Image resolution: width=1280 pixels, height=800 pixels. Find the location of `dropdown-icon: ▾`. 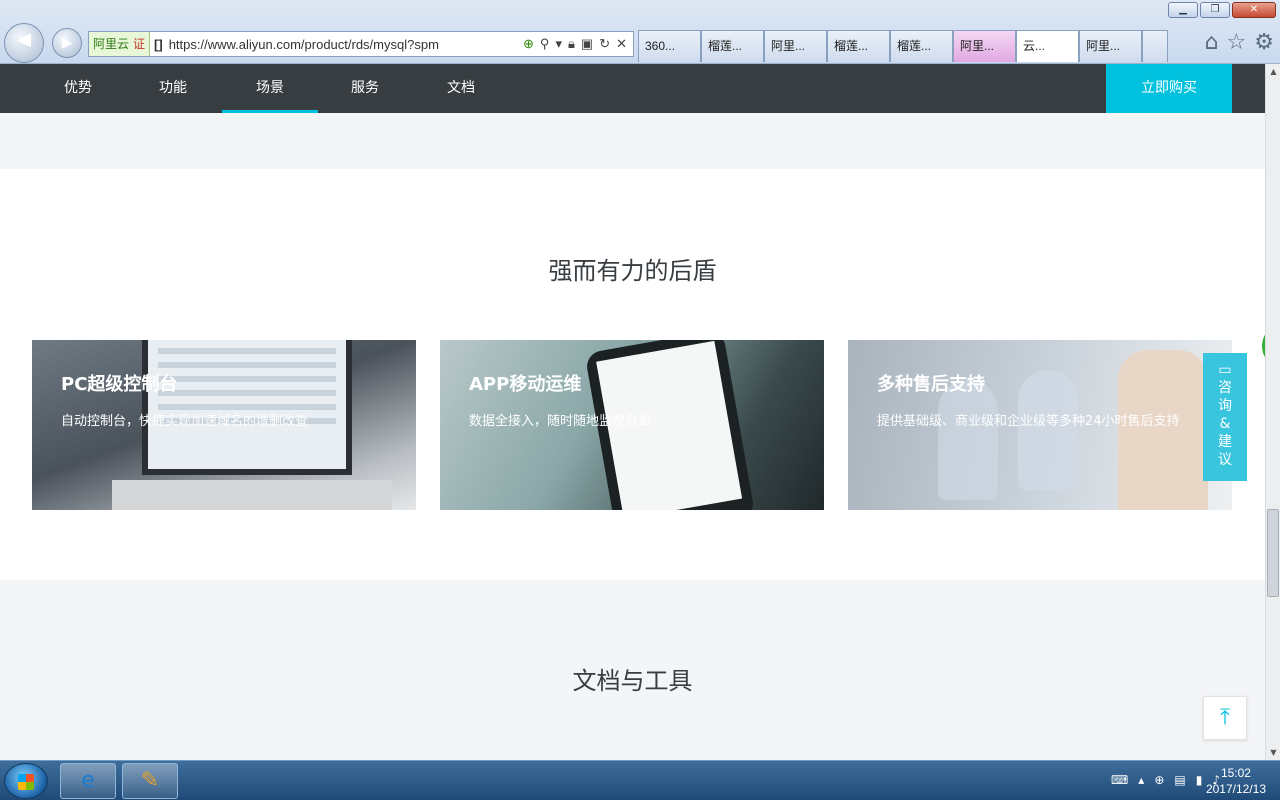

dropdown-icon: ▾ is located at coordinates (558, 44).